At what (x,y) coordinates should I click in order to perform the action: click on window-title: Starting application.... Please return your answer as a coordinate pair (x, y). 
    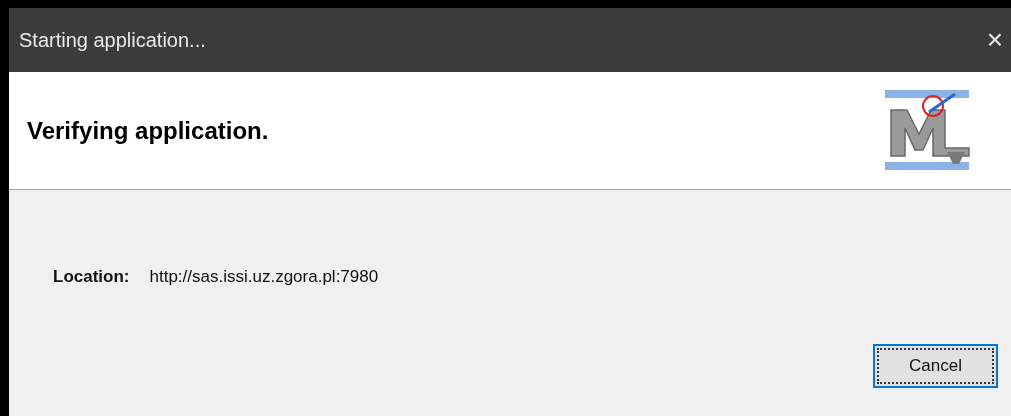
    Looking at the image, I should click on (112, 40).